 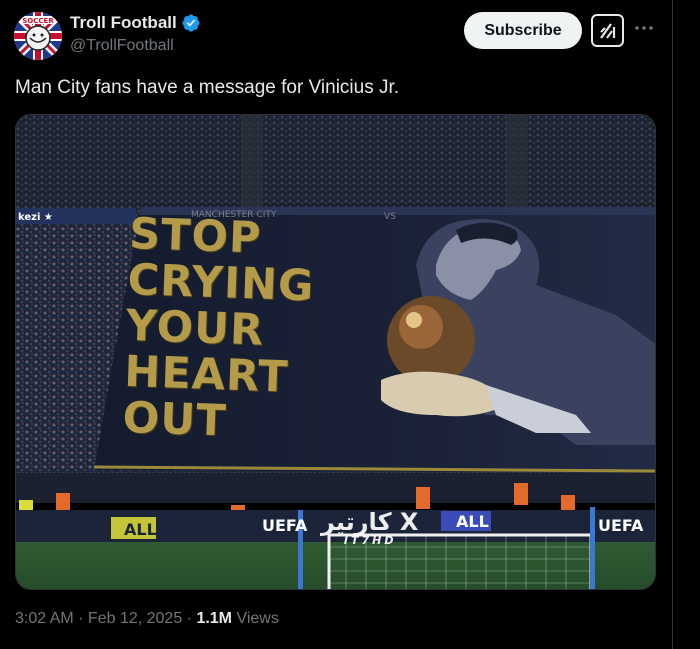 What do you see at coordinates (44, 619) in the screenshot?
I see `post-time: 3:02 AM` at bounding box center [44, 619].